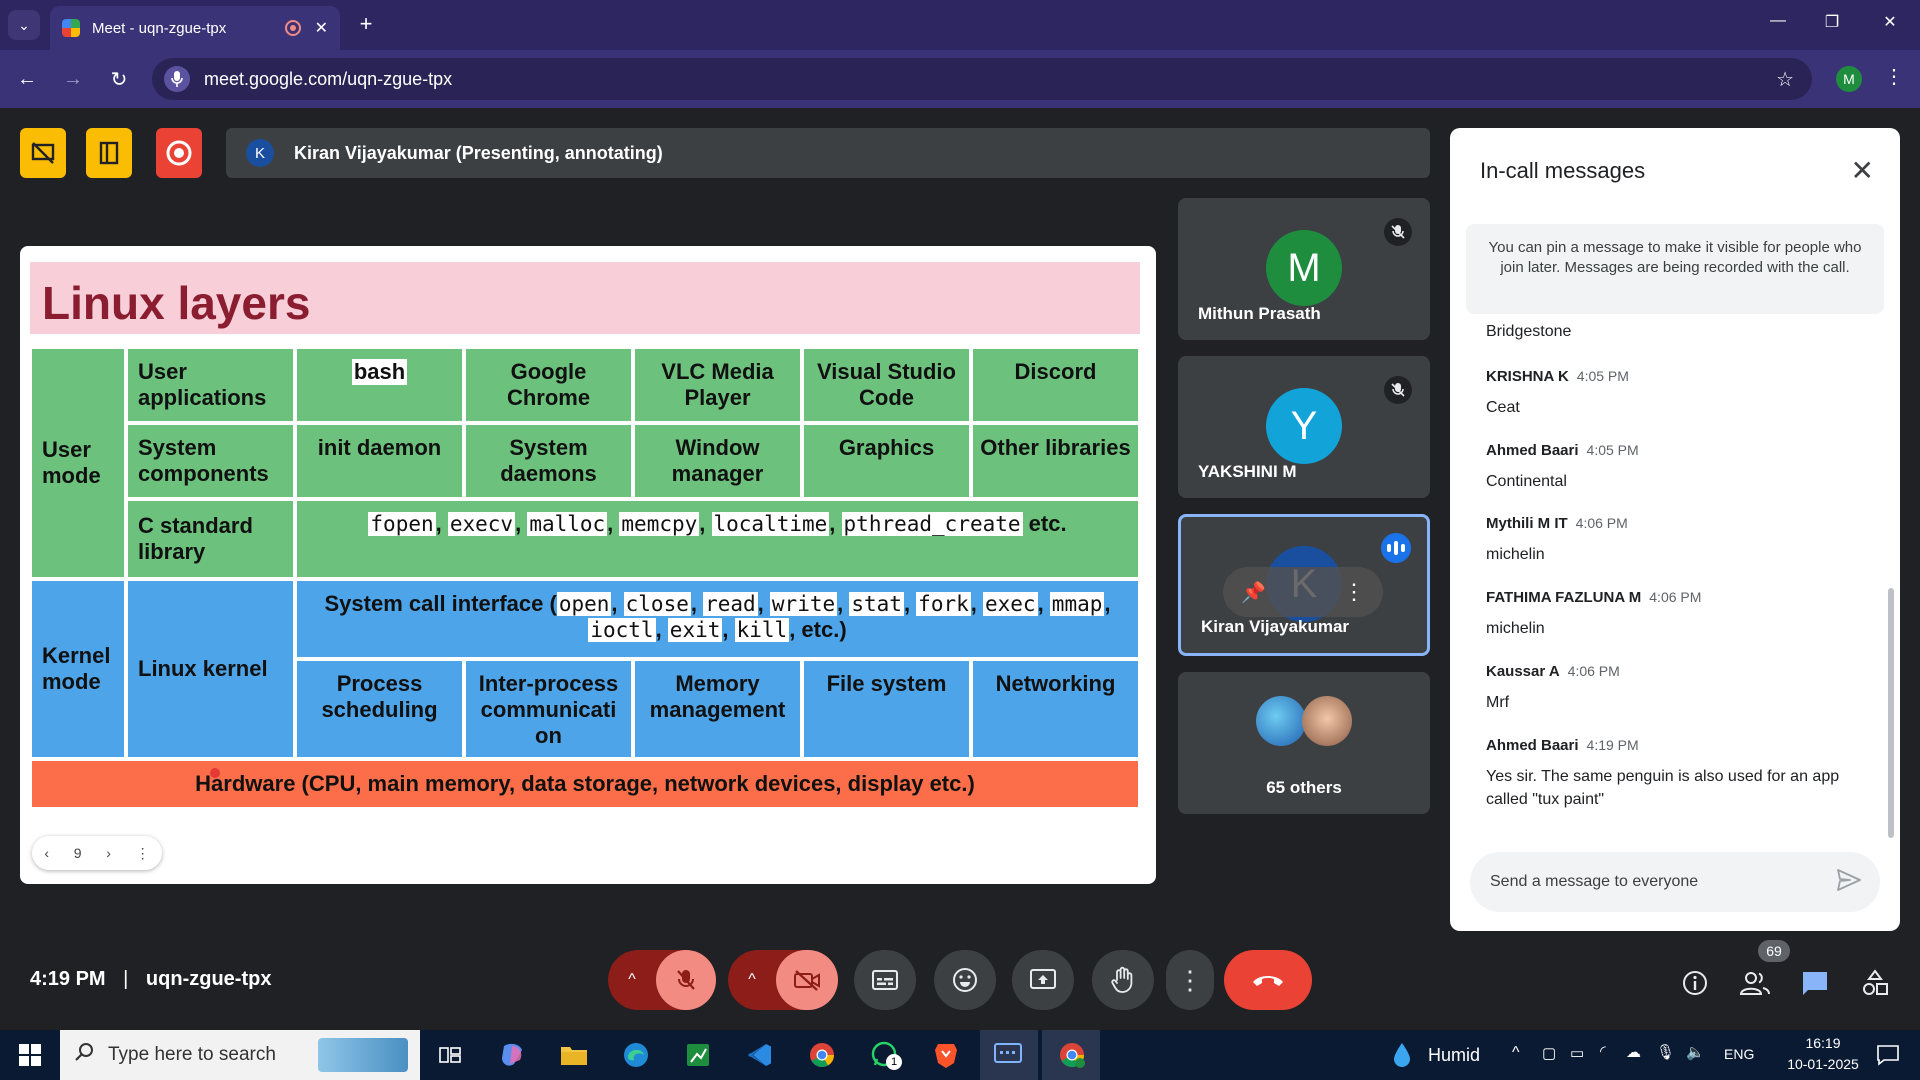 Image resolution: width=1920 pixels, height=1080 pixels. What do you see at coordinates (1875, 983) in the screenshot?
I see `activities-icon` at bounding box center [1875, 983].